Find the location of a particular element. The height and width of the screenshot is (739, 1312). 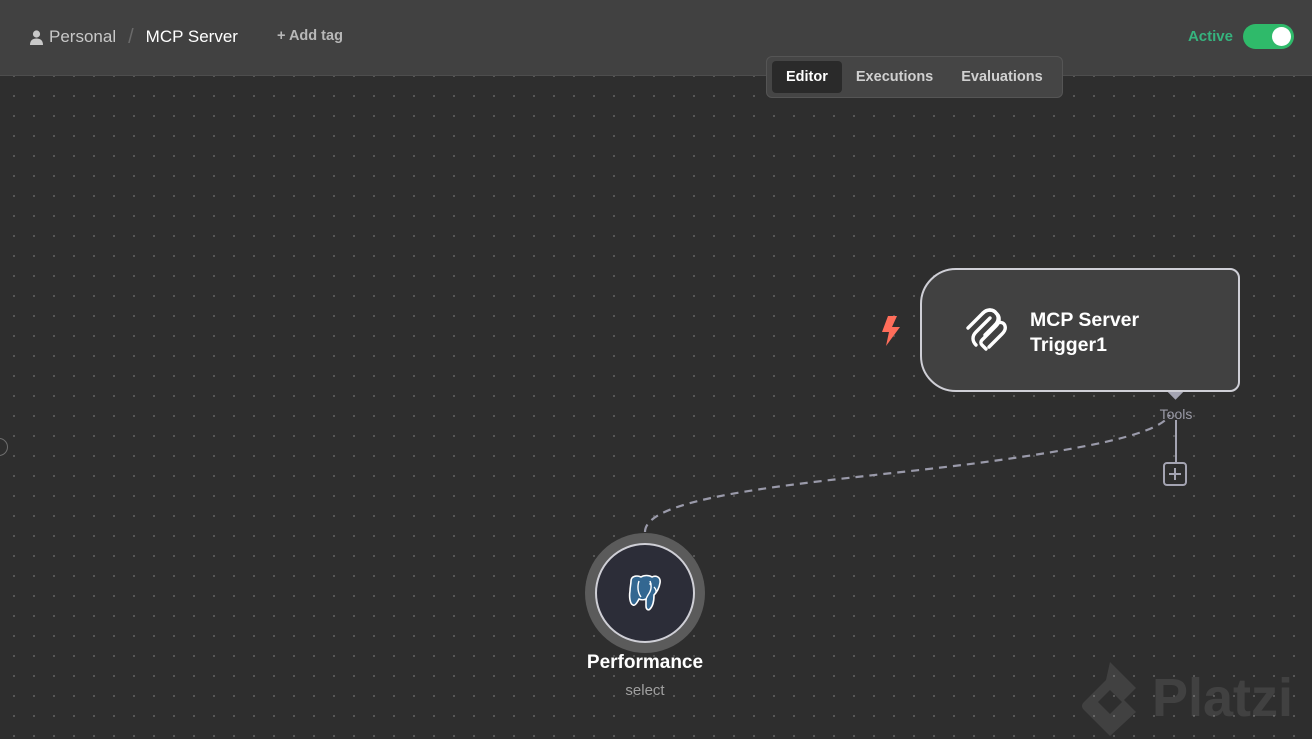

user-icon is located at coordinates (36, 37).